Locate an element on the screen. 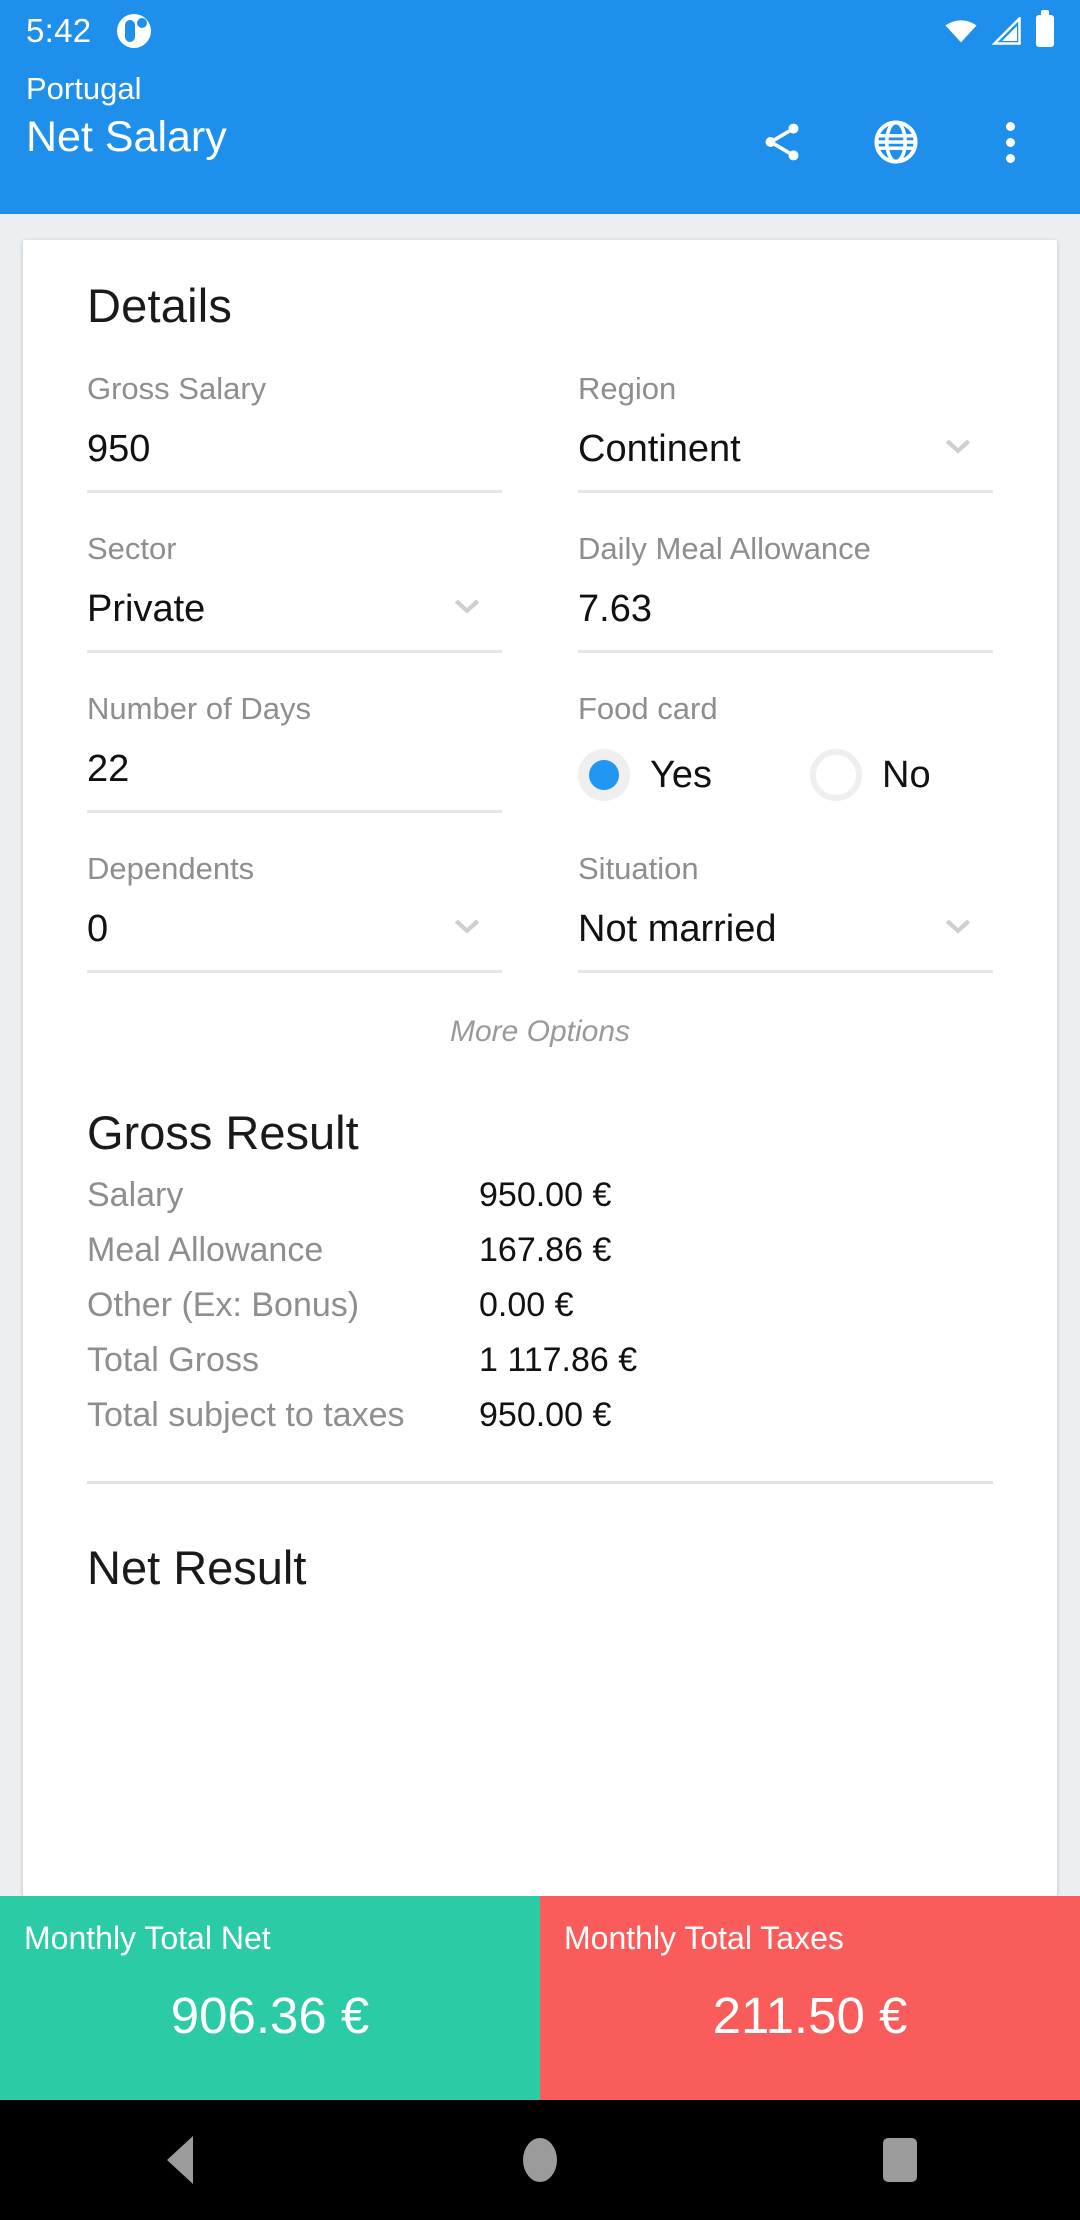  form-row-2: Sector Private Daily Meal Allowance 7.63 is located at coordinates (540, 590).